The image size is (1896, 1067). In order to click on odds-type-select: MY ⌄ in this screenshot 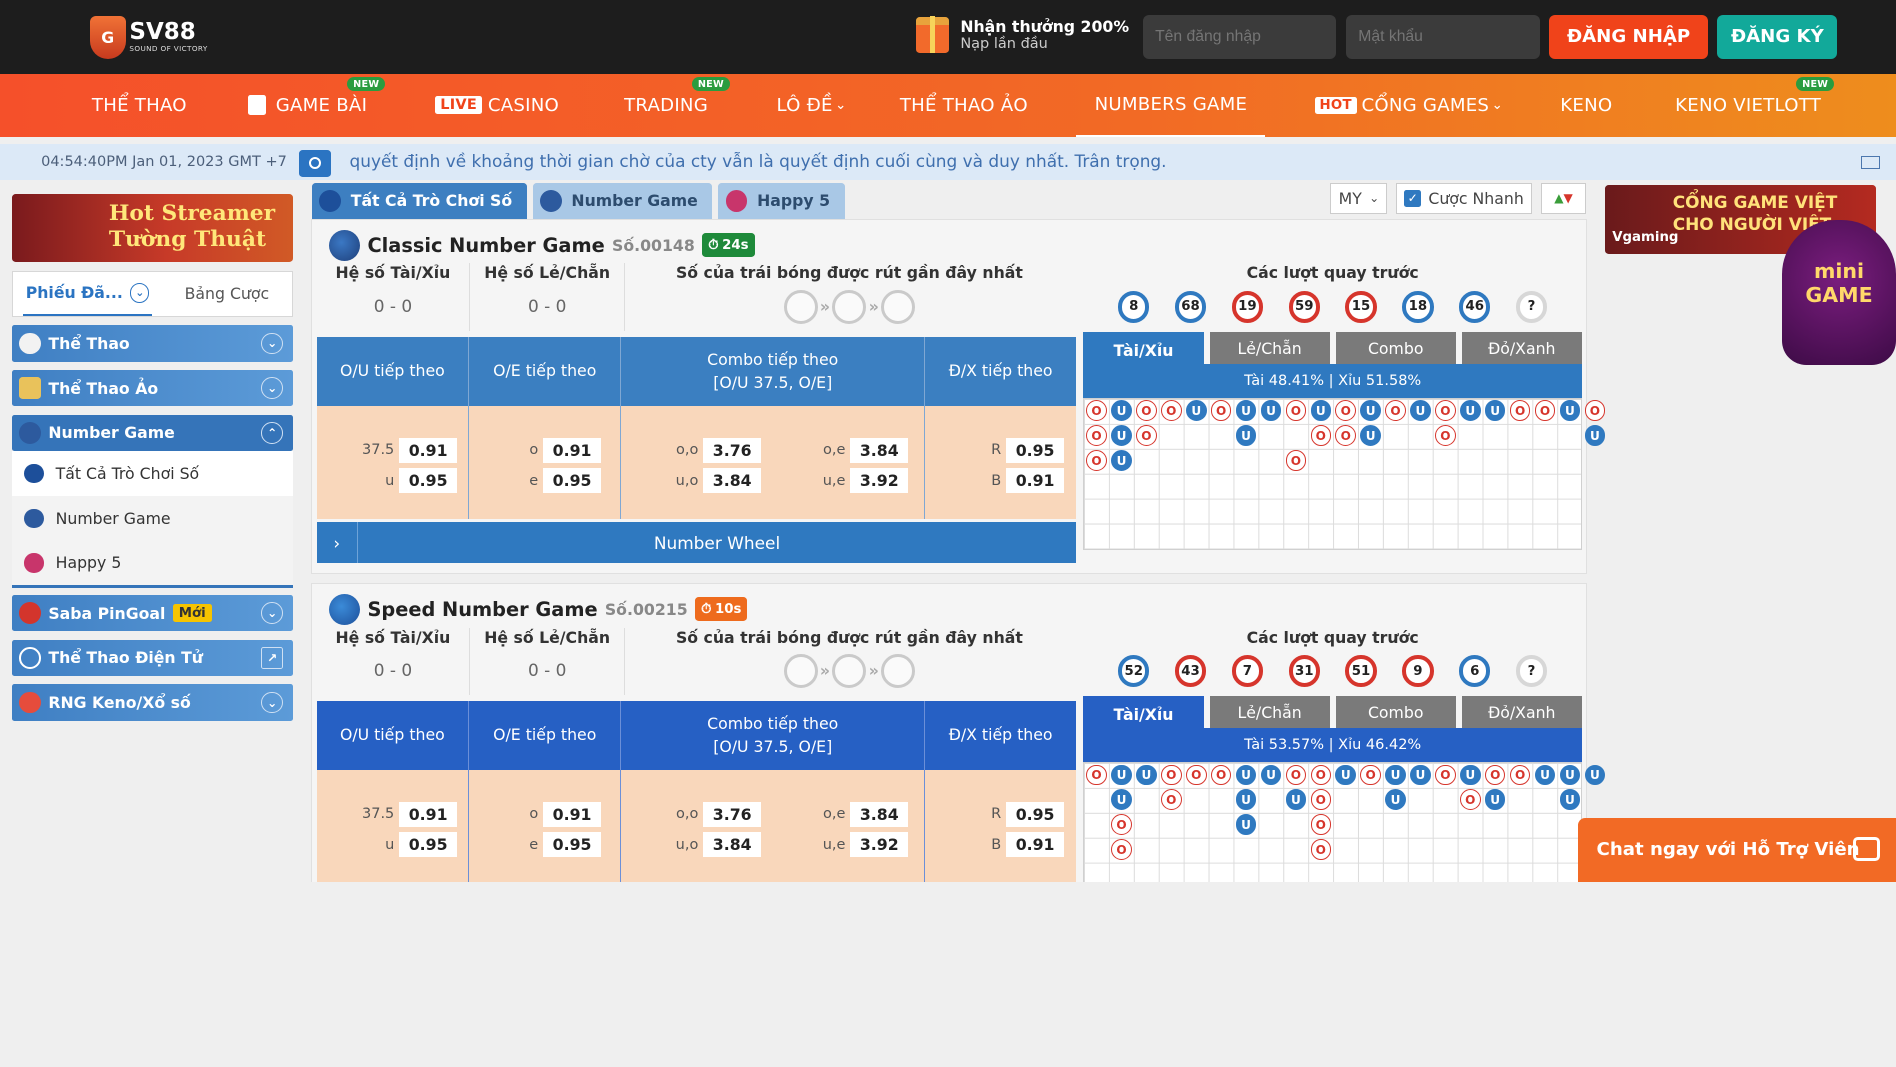, I will do `click(1359, 198)`.